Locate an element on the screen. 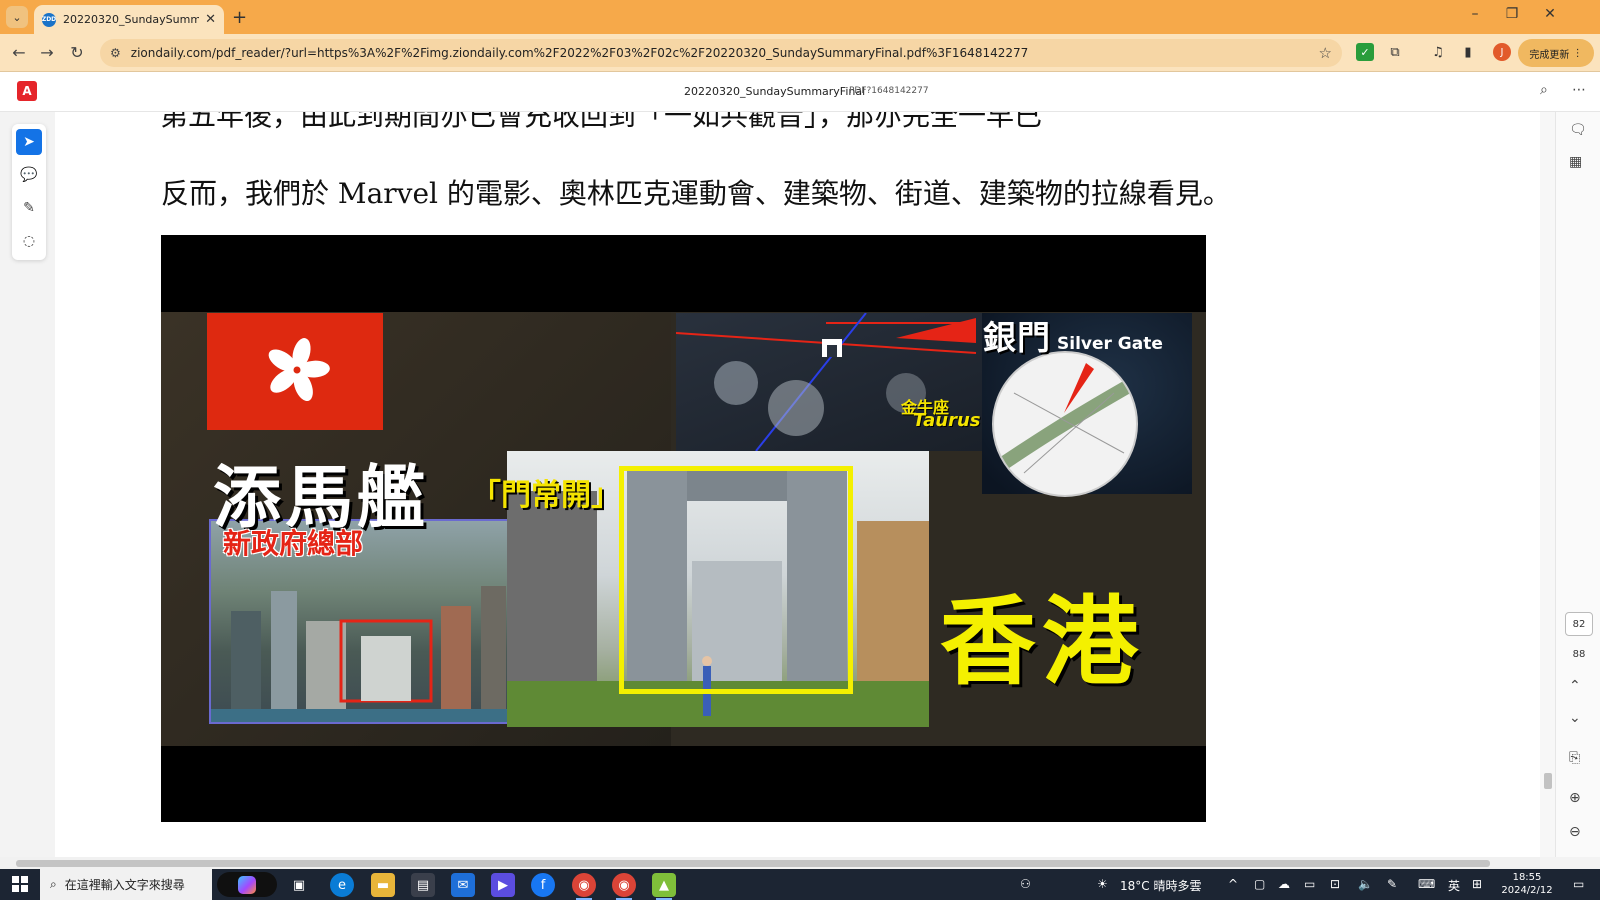 This screenshot has height=900, width=1600. comments-panel-icon: 🗨 is located at coordinates (1578, 130).